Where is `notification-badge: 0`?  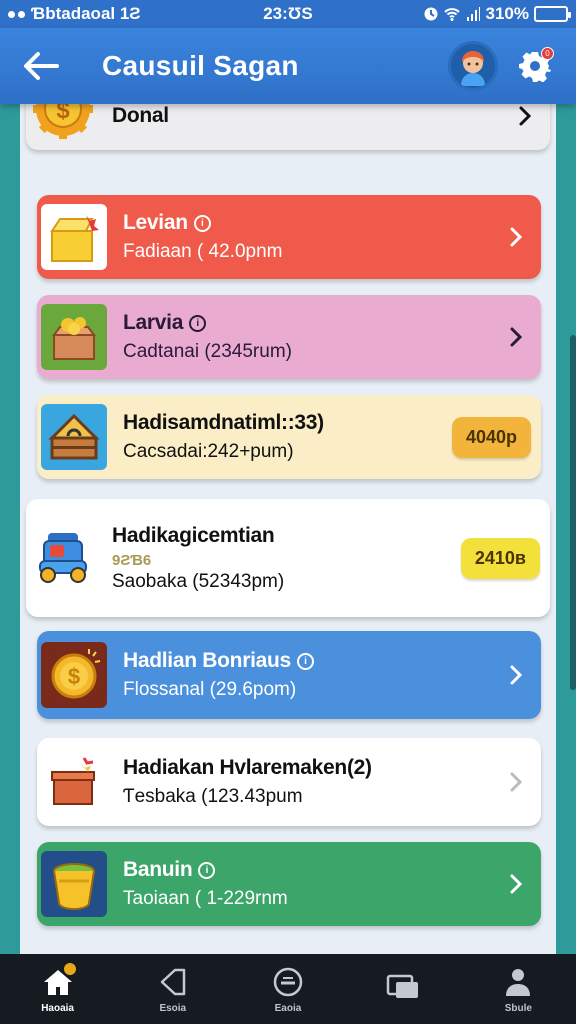 notification-badge: 0 is located at coordinates (547, 53).